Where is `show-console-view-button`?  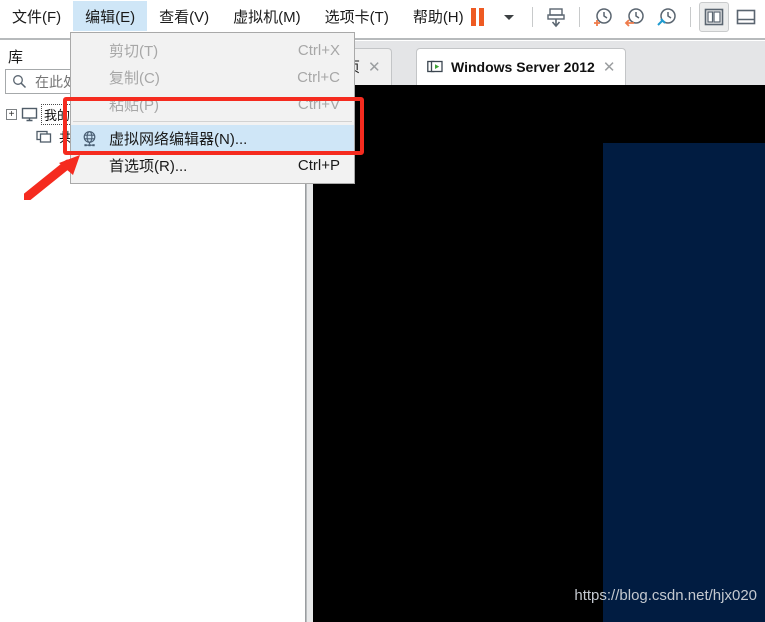
show-console-view-button is located at coordinates (746, 17).